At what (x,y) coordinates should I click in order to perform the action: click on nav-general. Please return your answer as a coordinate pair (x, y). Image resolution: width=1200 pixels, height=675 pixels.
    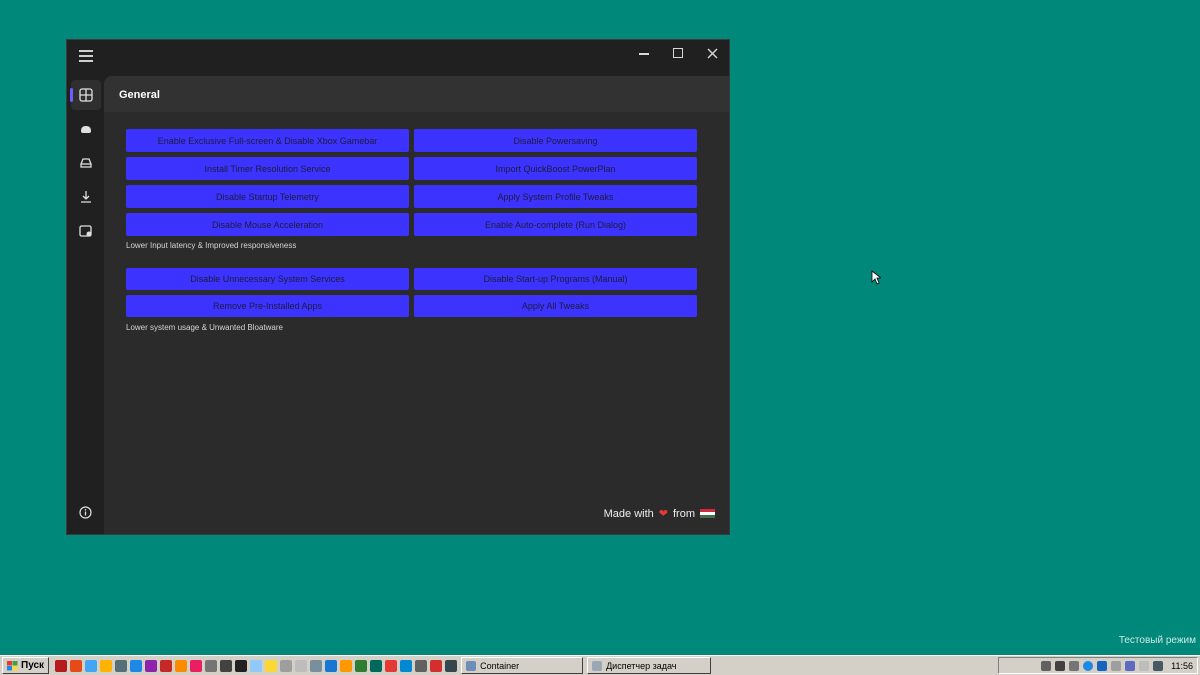
    Looking at the image, I should click on (85, 95).